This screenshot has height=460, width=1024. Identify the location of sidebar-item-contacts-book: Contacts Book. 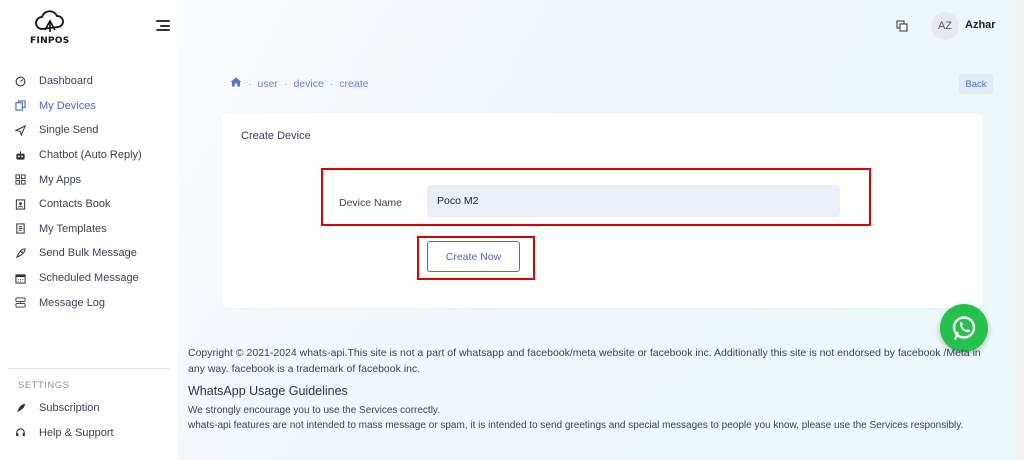
(89, 204).